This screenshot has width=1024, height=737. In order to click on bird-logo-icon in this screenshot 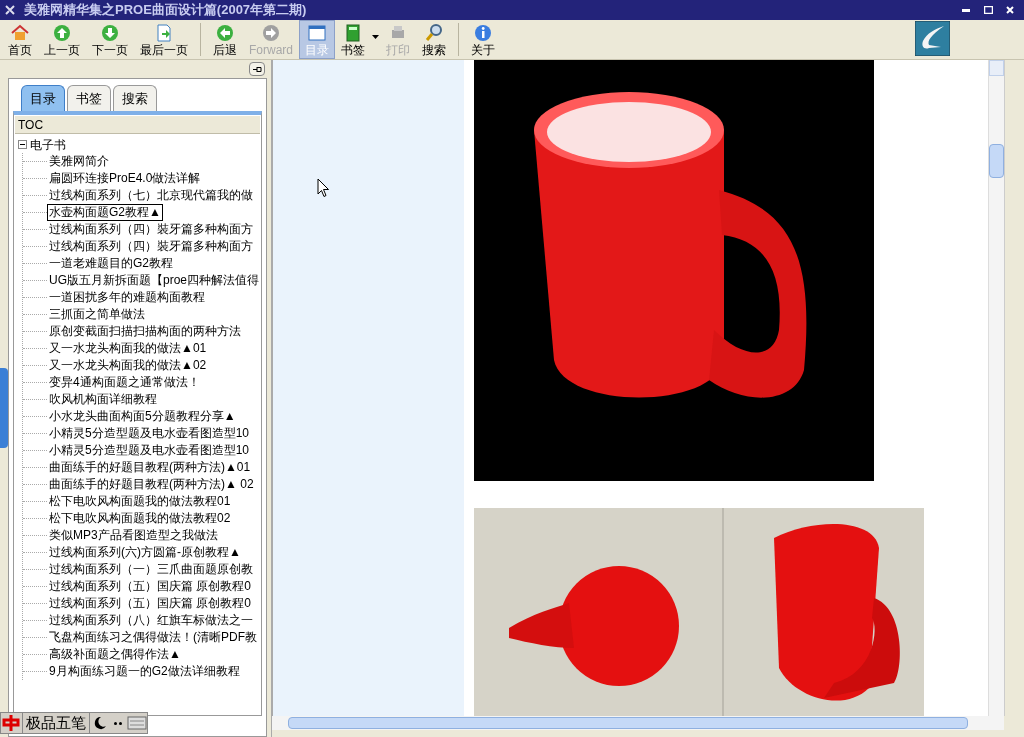, I will do `click(932, 38)`.